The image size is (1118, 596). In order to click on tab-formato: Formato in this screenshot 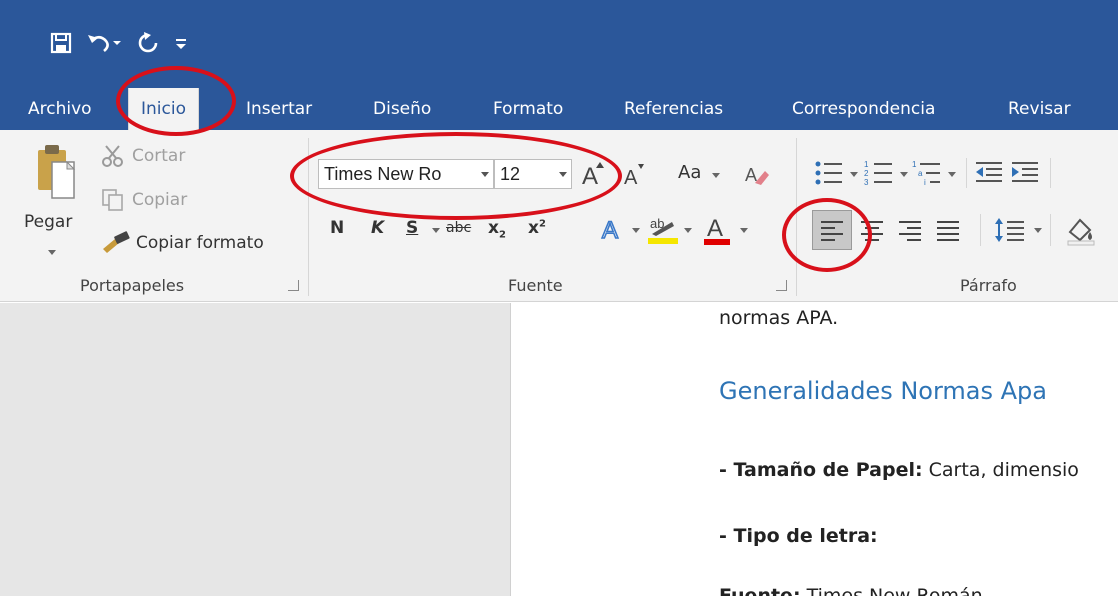, I will do `click(528, 109)`.